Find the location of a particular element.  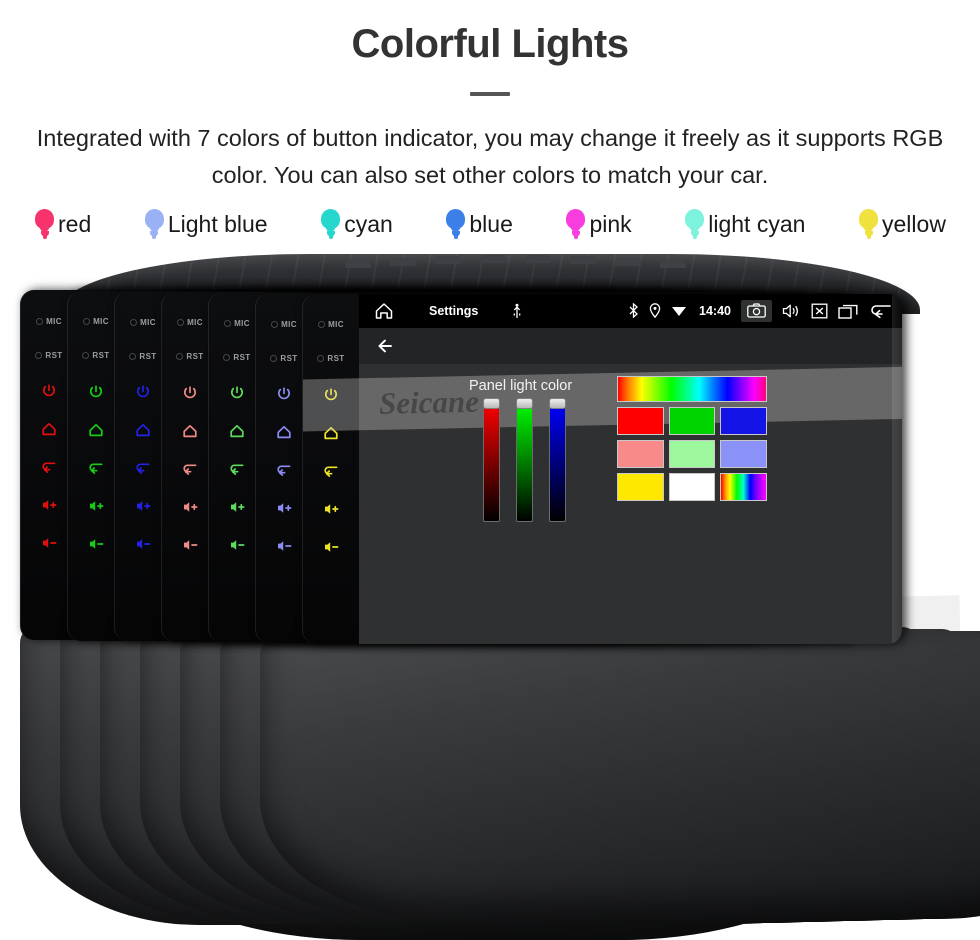

color-spectrum-bar is located at coordinates (692, 388).